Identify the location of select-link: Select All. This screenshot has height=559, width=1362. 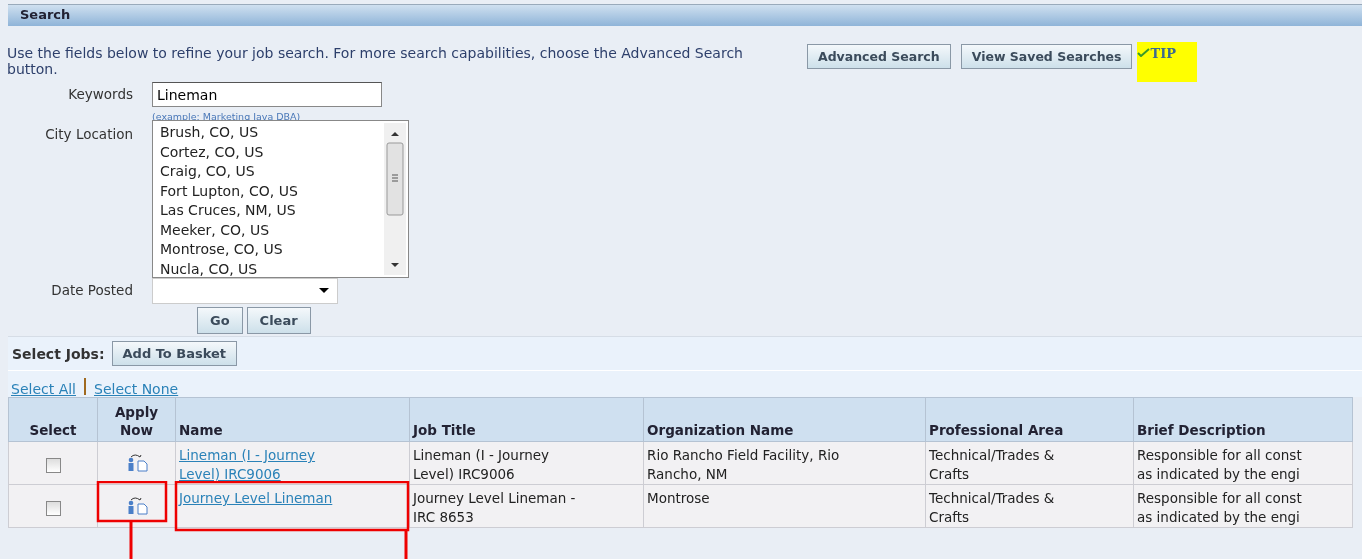
(43, 389).